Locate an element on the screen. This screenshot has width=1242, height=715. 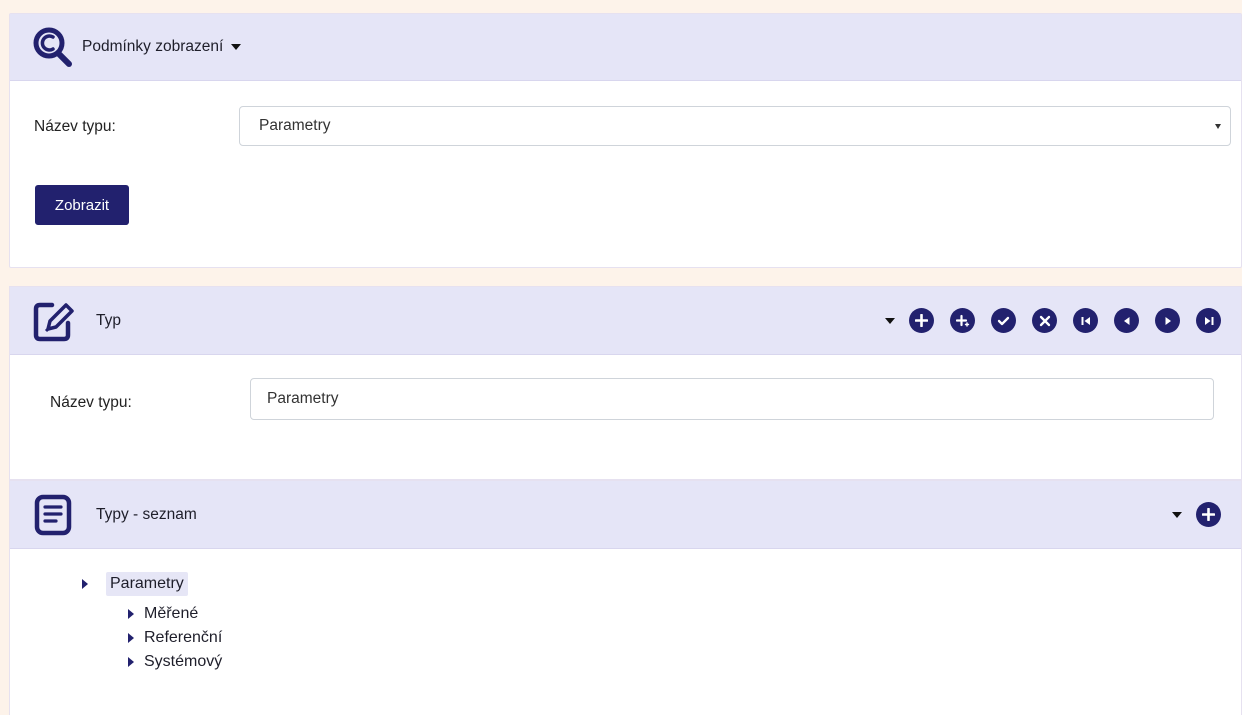
select-arrow-icon is located at coordinates (1218, 126).